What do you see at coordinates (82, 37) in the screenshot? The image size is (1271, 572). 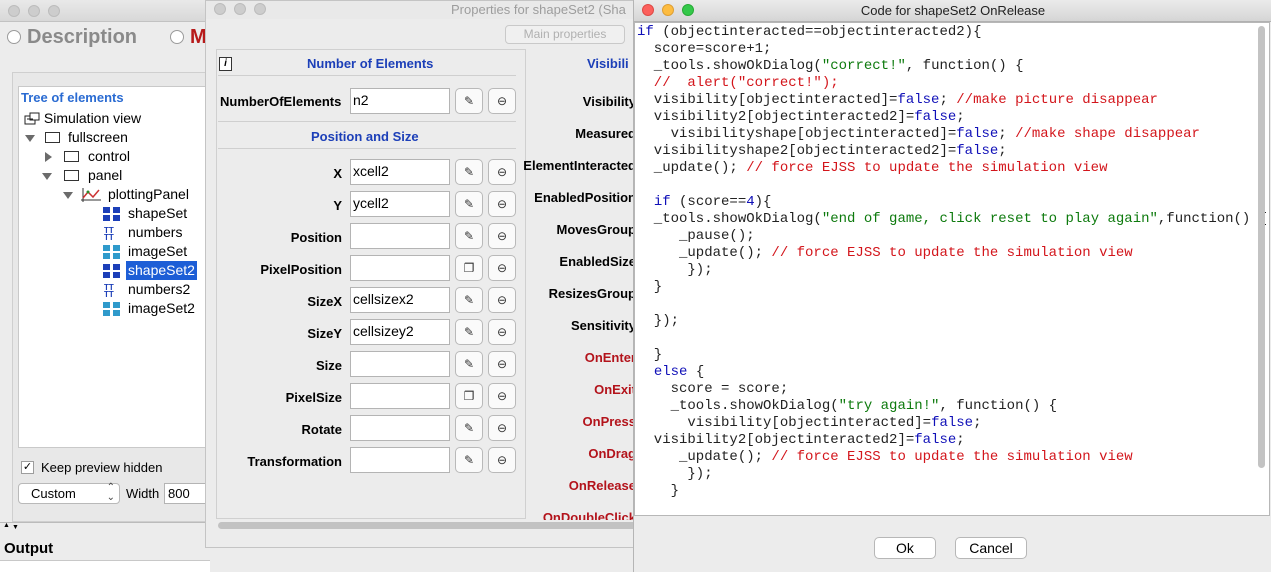 I see `tab-description: Description` at bounding box center [82, 37].